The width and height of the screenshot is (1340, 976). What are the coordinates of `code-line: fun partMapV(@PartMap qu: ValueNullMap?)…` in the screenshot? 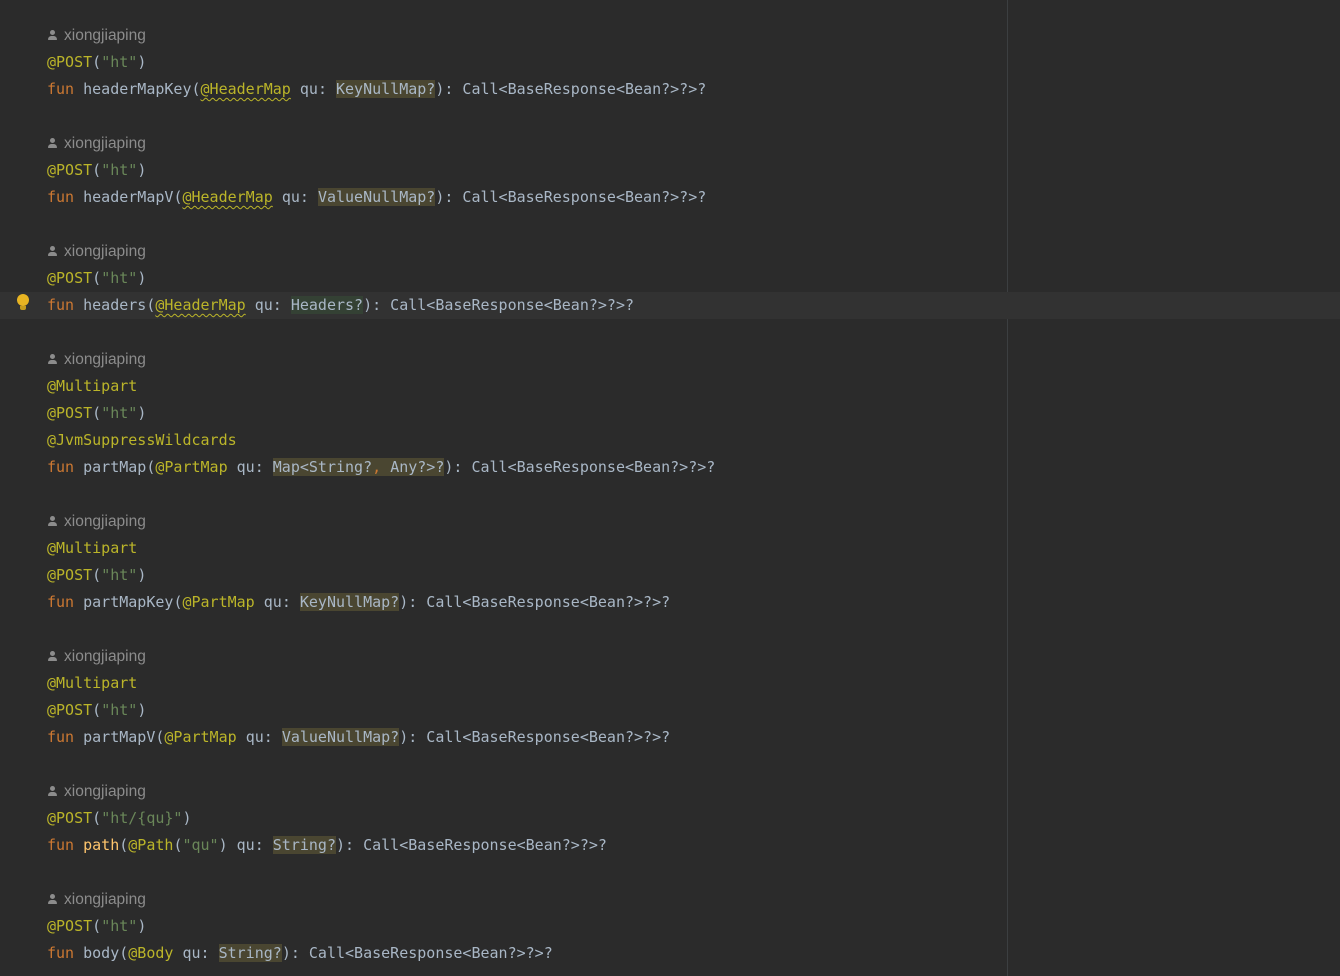 It's located at (670, 737).